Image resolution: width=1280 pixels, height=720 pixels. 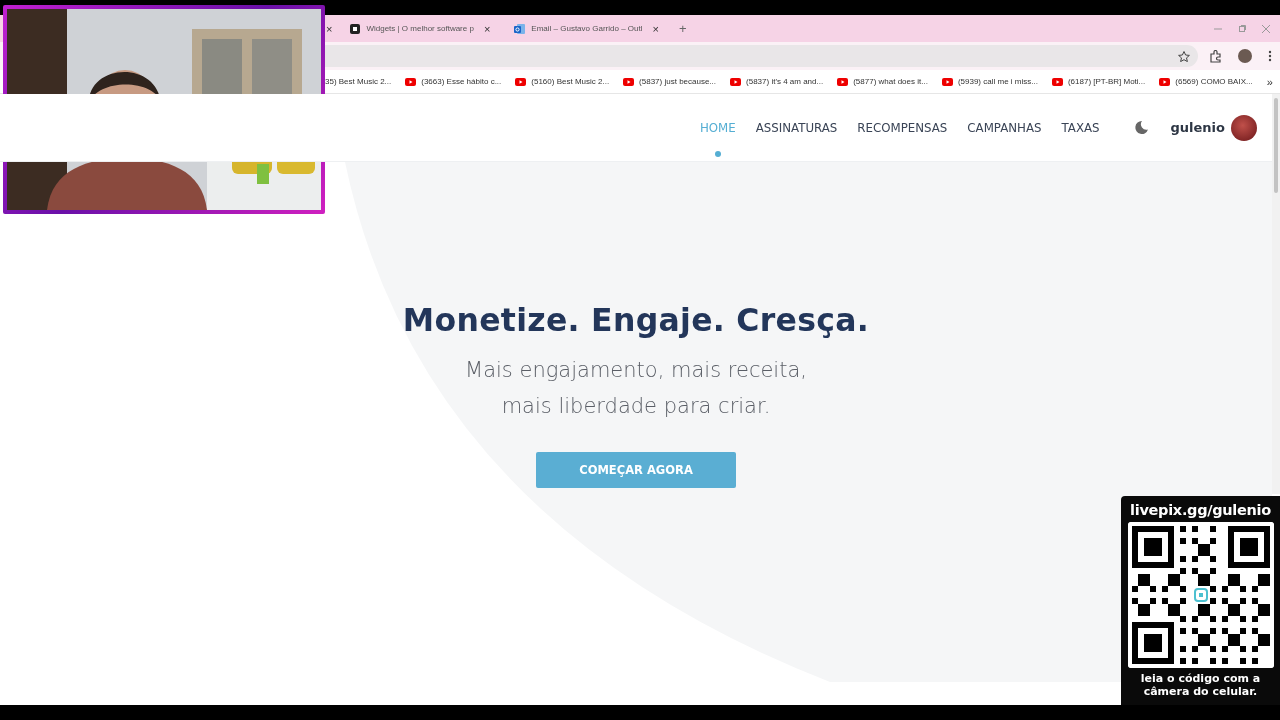 What do you see at coordinates (1270, 56) in the screenshot?
I see `menu-icon` at bounding box center [1270, 56].